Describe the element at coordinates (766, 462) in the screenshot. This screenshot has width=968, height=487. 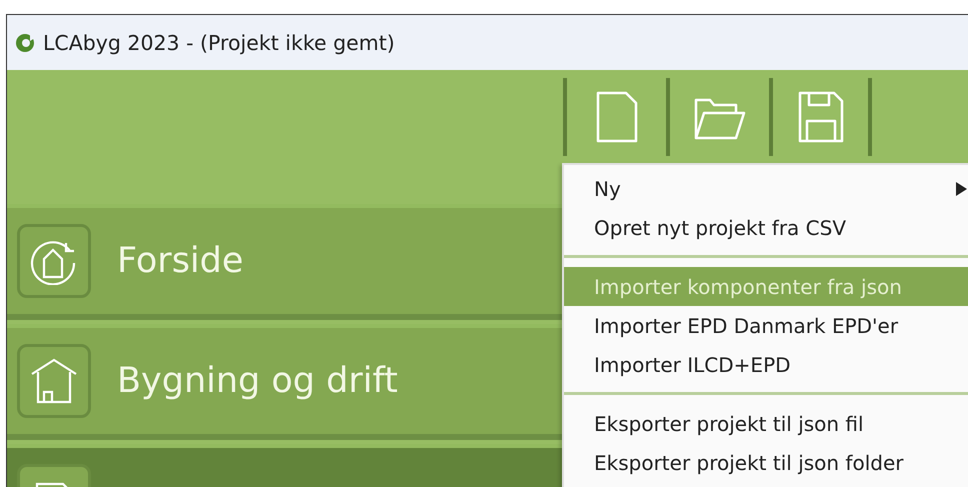
I see `menu-item: Eksporter projekt til json folder` at that location.